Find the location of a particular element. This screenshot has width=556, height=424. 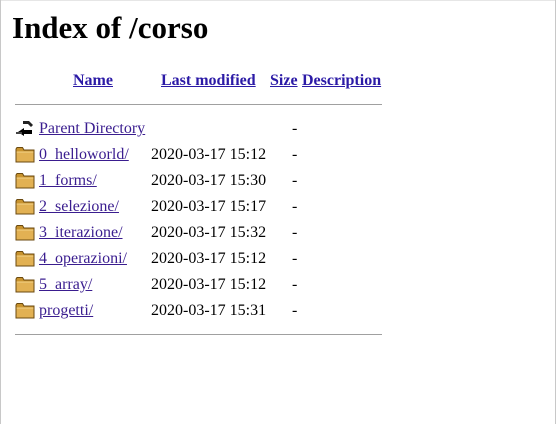

directory-entry-row: 2_selezione/2020-03-17 15:17 - is located at coordinates (278, 207).